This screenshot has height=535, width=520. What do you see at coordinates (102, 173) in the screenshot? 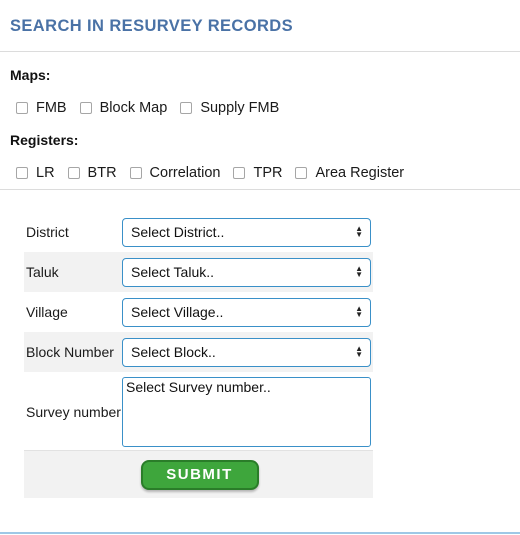
I see `btr-label: BTR` at bounding box center [102, 173].